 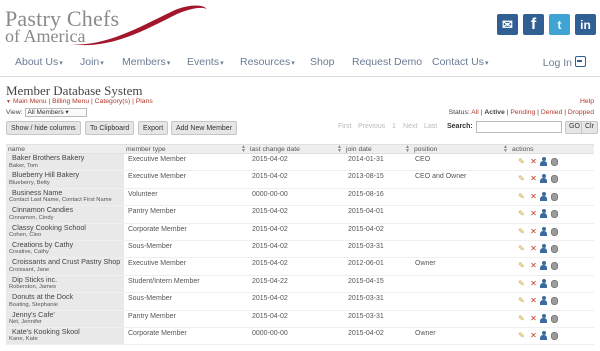 What do you see at coordinates (92, 62) in the screenshot?
I see `nav-join: Join▾` at bounding box center [92, 62].